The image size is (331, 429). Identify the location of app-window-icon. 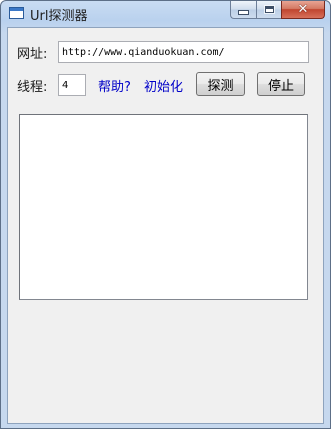
(16, 13).